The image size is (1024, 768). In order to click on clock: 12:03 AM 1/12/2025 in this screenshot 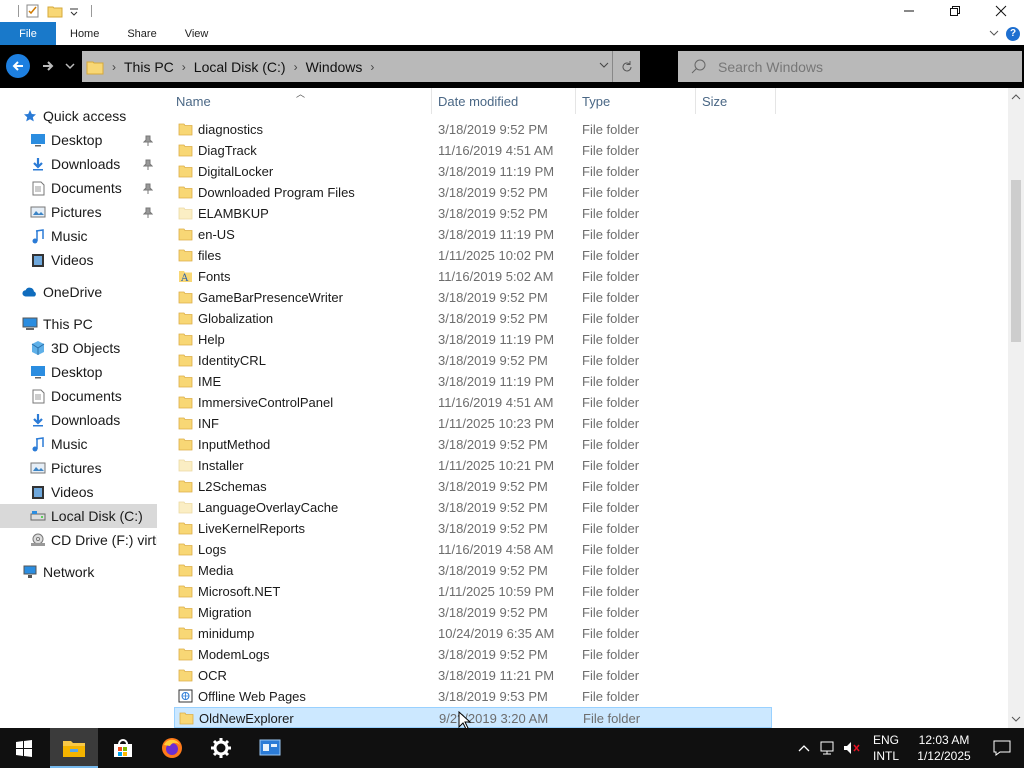, I will do `click(944, 748)`.